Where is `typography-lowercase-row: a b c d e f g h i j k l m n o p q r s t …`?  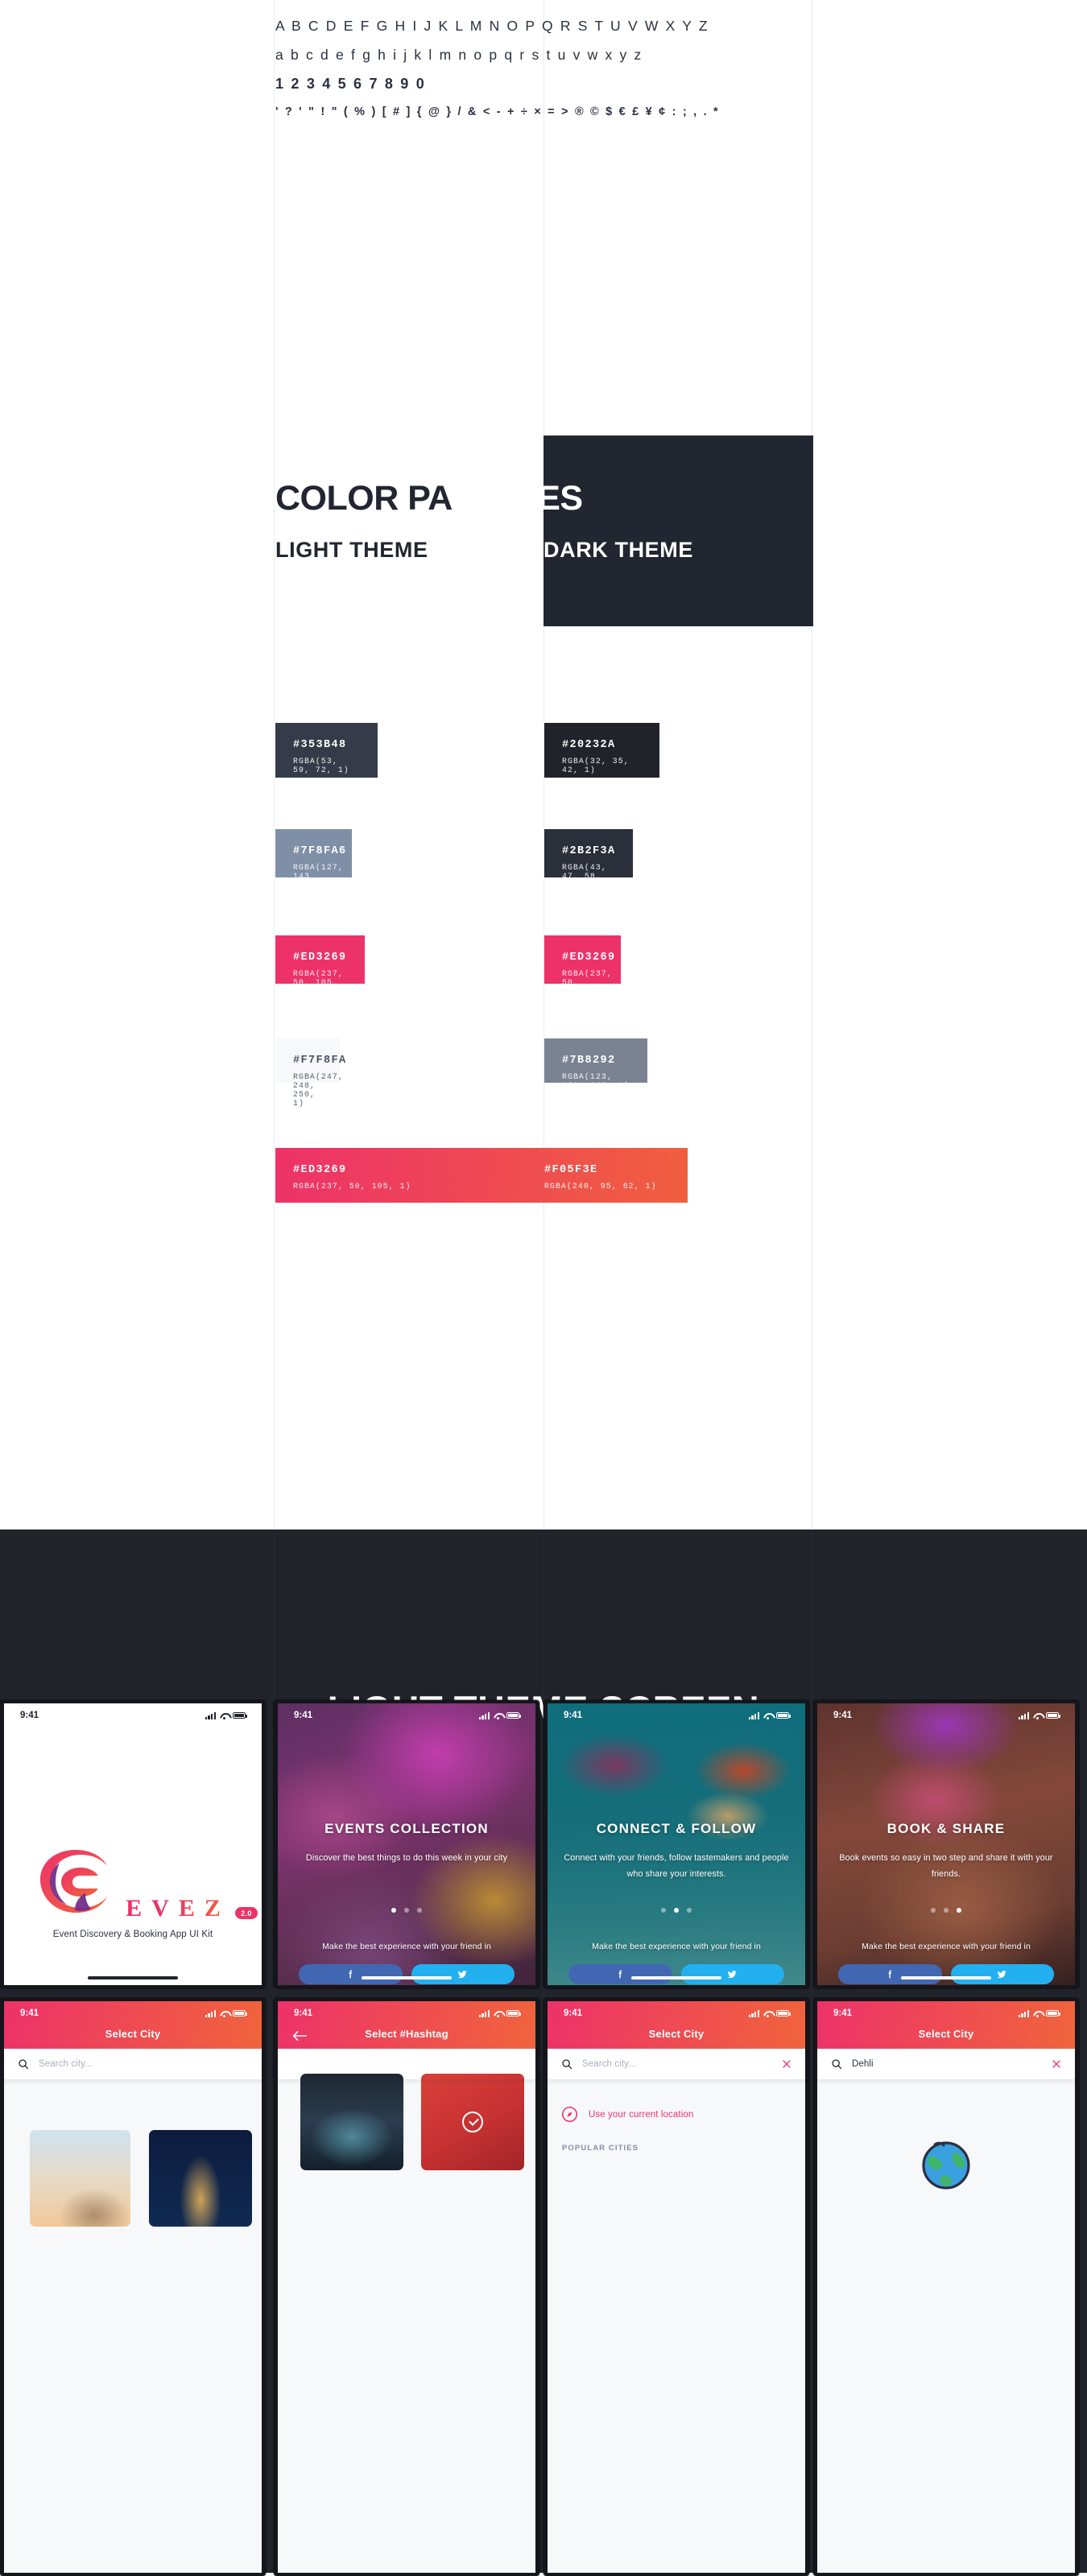
typography-lowercase-row: a b c d e f g h i j k l m n o p q r s t … is located at coordinates (459, 55).